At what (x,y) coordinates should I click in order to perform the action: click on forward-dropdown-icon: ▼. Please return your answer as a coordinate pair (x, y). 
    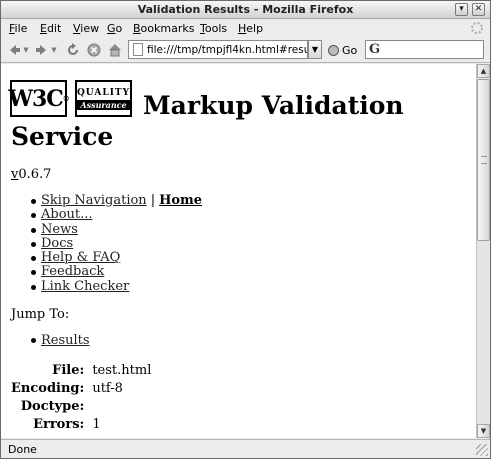
    Looking at the image, I should click on (54, 50).